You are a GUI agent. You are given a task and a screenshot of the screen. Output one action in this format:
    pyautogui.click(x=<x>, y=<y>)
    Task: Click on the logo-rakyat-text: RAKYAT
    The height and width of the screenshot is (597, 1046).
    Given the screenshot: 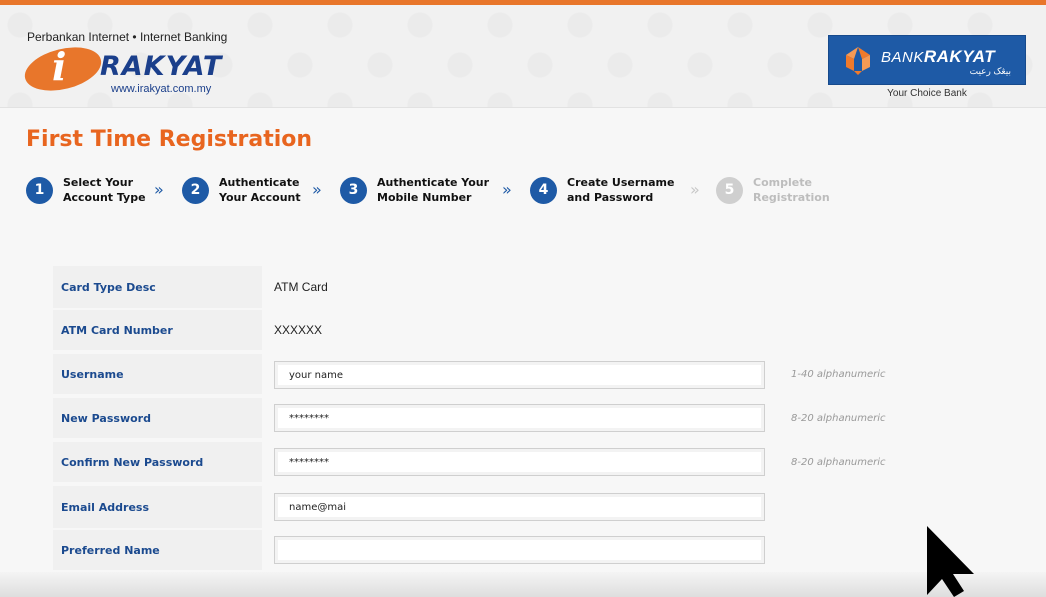 What is the action you would take?
    pyautogui.click(x=161, y=66)
    